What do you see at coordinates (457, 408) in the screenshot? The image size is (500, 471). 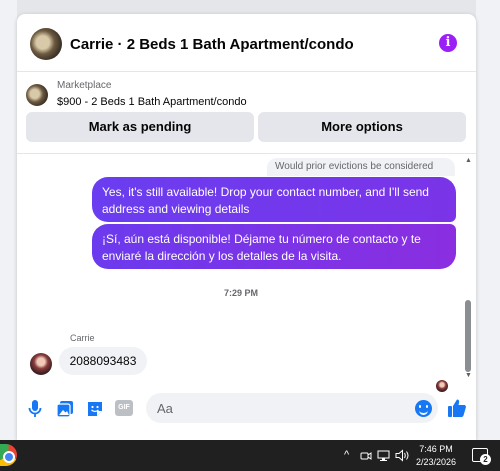 I see `like-icon` at bounding box center [457, 408].